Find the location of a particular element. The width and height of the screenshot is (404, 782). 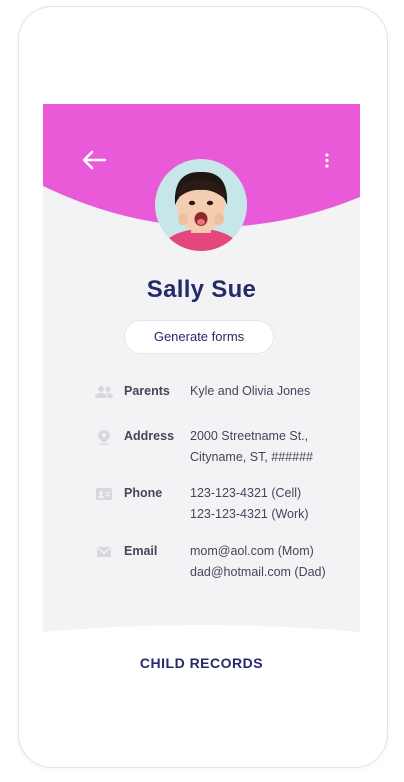

back-button is located at coordinates (94, 160).